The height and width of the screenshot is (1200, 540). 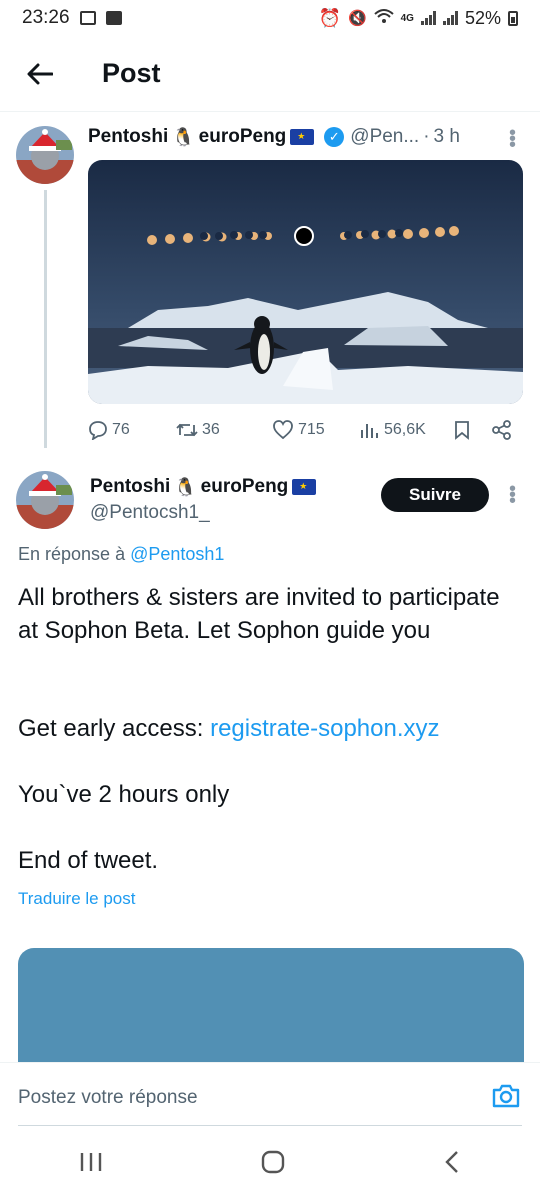 I want to click on post-author-row: Pentoshi 🐧 euroPeng ✓ @Pen... · 3 h, so click(x=274, y=137).